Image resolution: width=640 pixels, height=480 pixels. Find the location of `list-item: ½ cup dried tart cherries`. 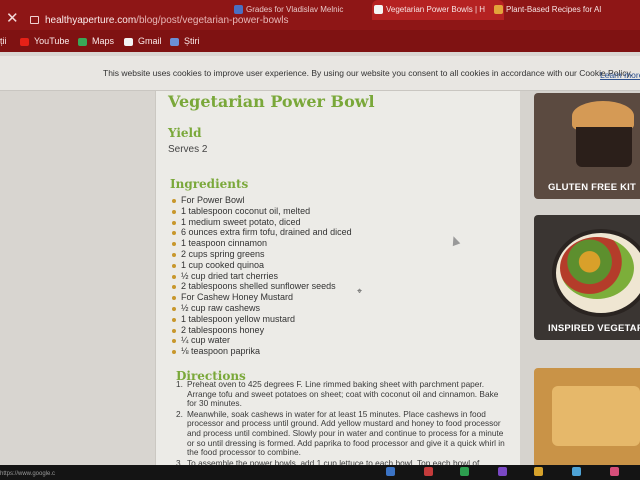

list-item: ½ cup dried tart cherries is located at coordinates (262, 276).